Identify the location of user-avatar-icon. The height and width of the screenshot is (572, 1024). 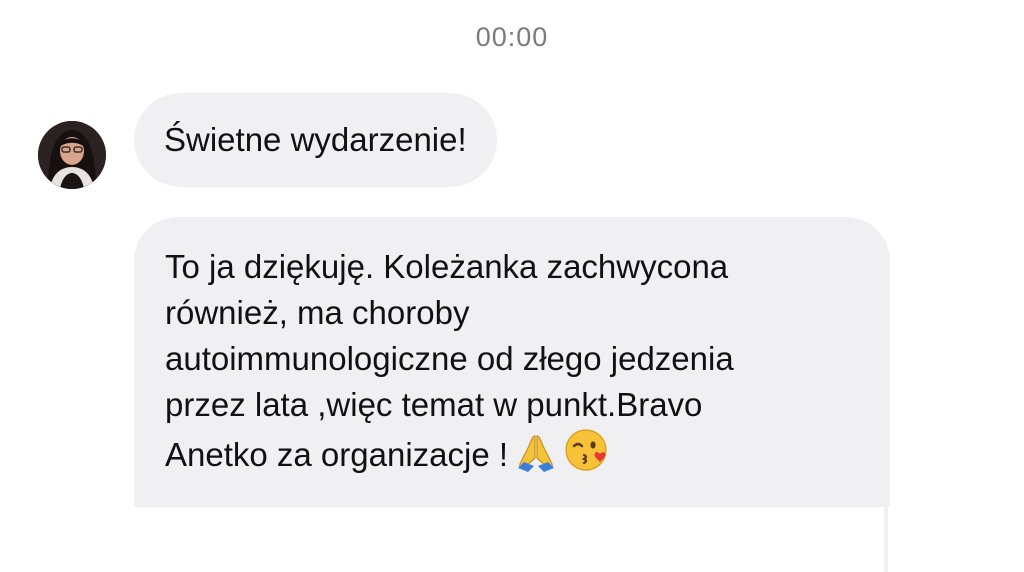
(72, 155).